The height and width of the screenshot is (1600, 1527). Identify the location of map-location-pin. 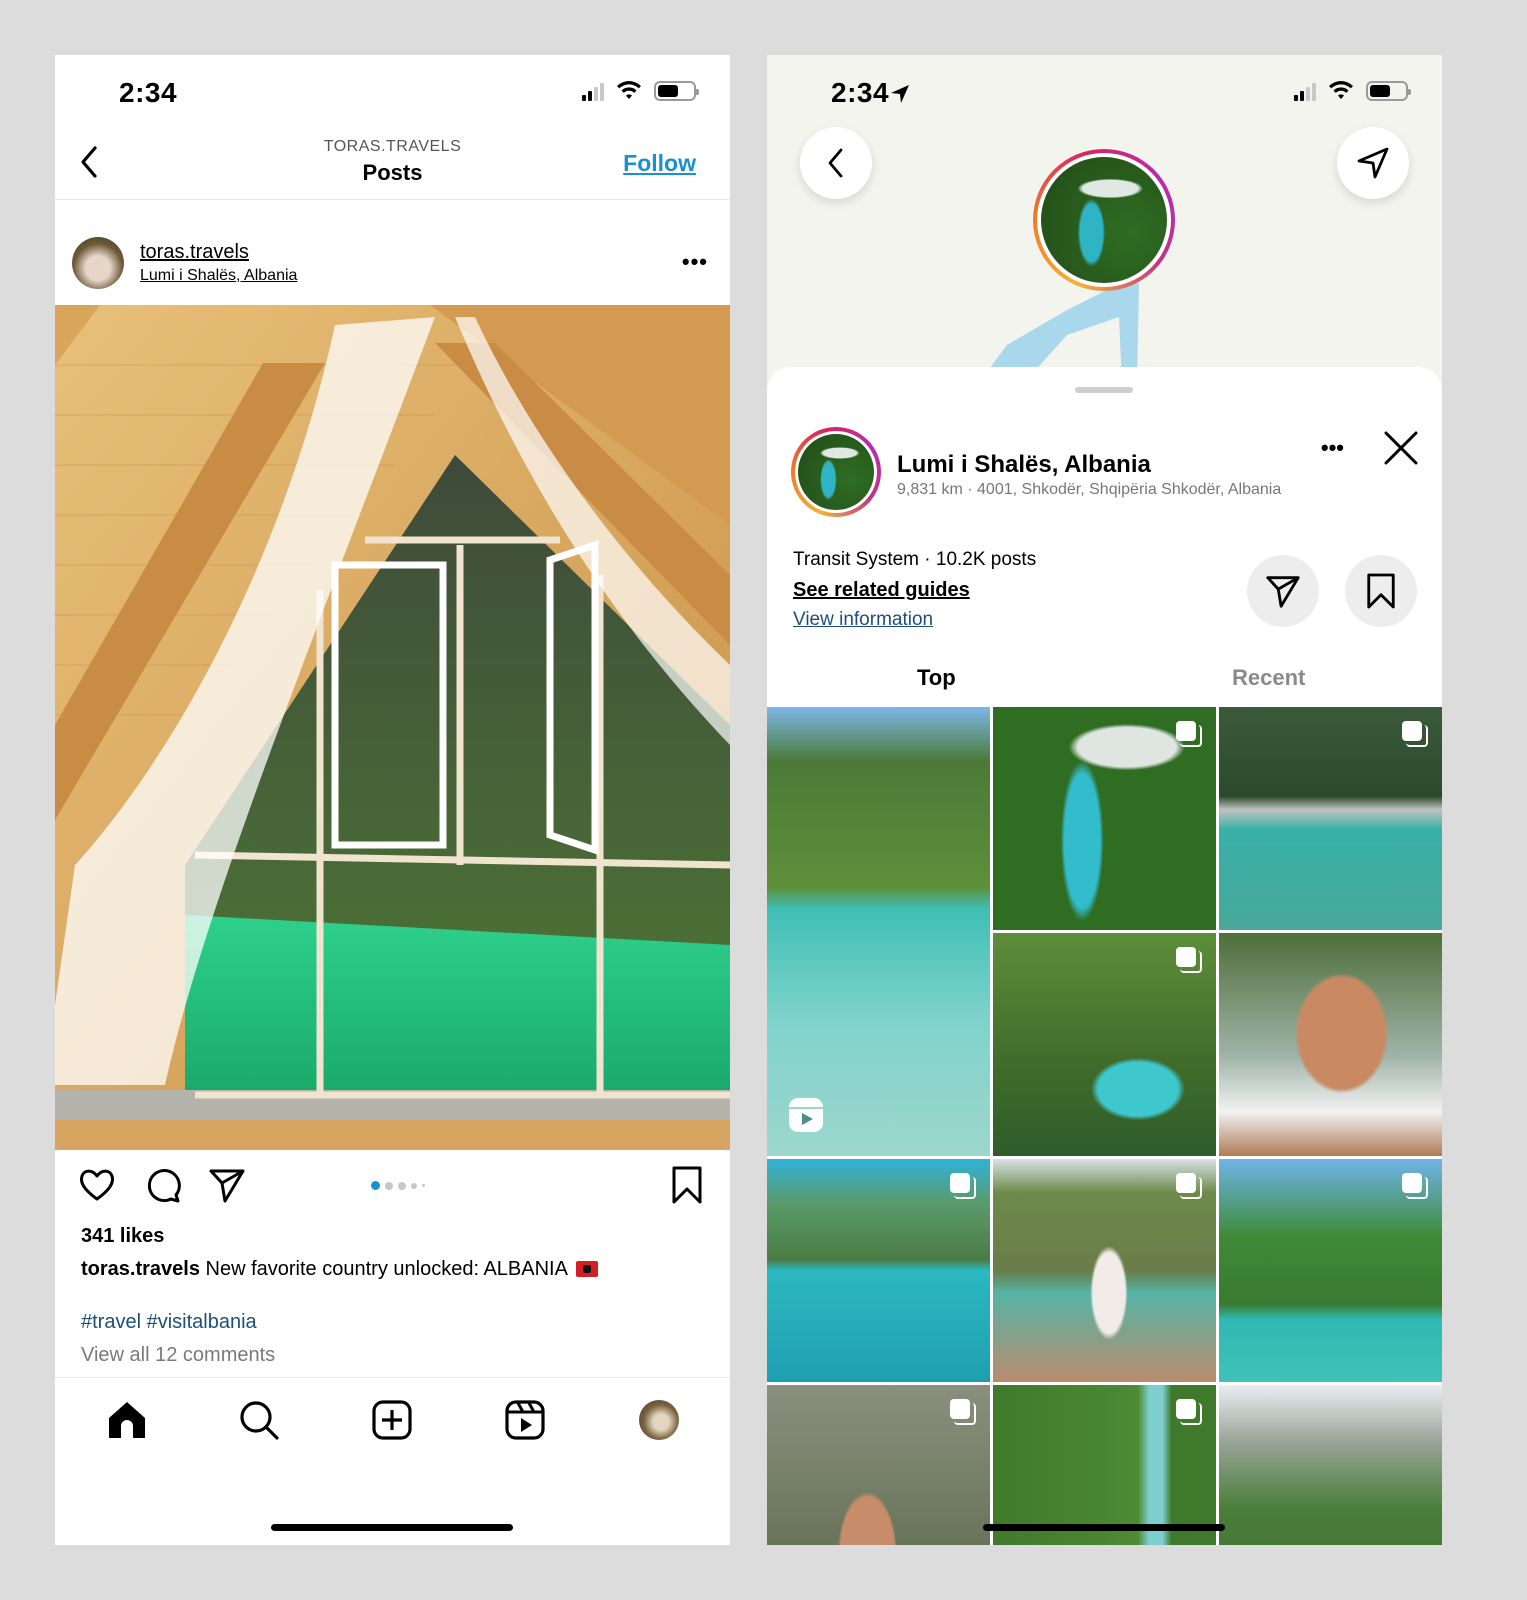
(1104, 220).